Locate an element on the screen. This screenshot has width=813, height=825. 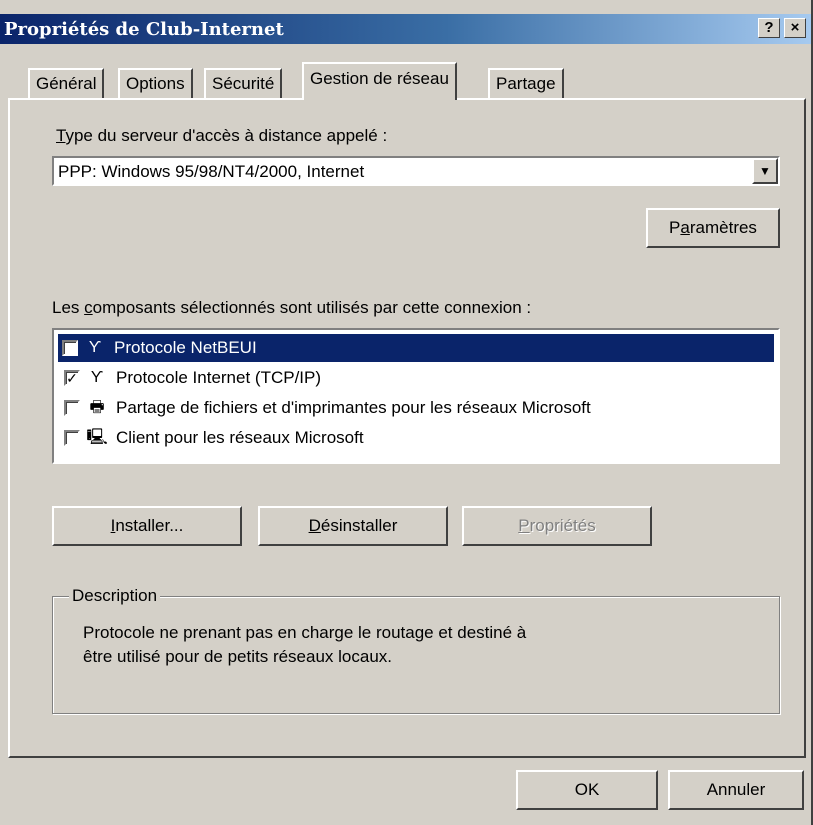
properties-button: Propriétés is located at coordinates (557, 526).